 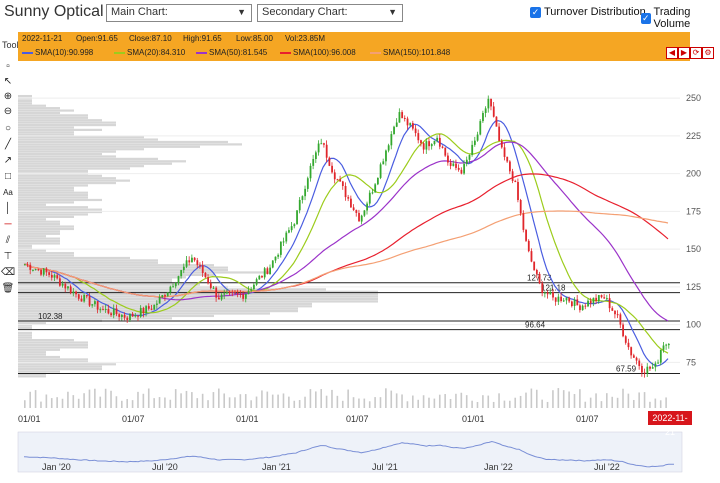 I want to click on volume-bars, so click(x=345, y=398).